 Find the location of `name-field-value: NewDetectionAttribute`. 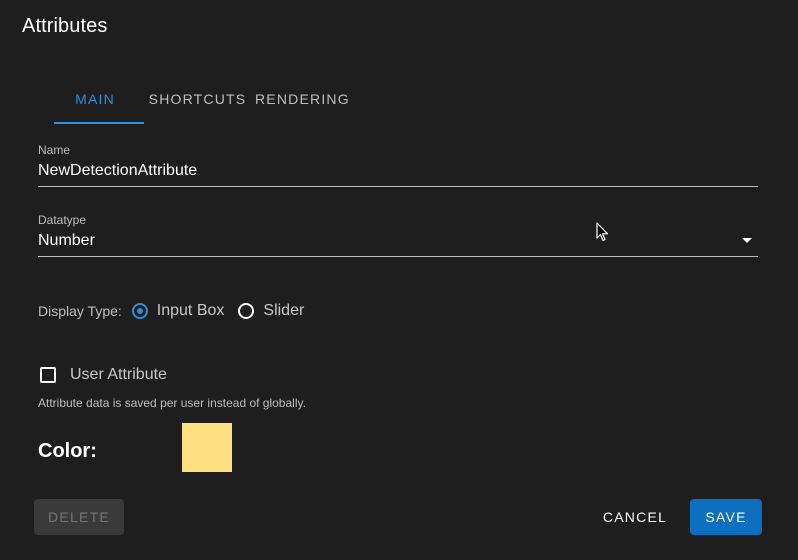

name-field-value: NewDetectionAttribute is located at coordinates (398, 171).